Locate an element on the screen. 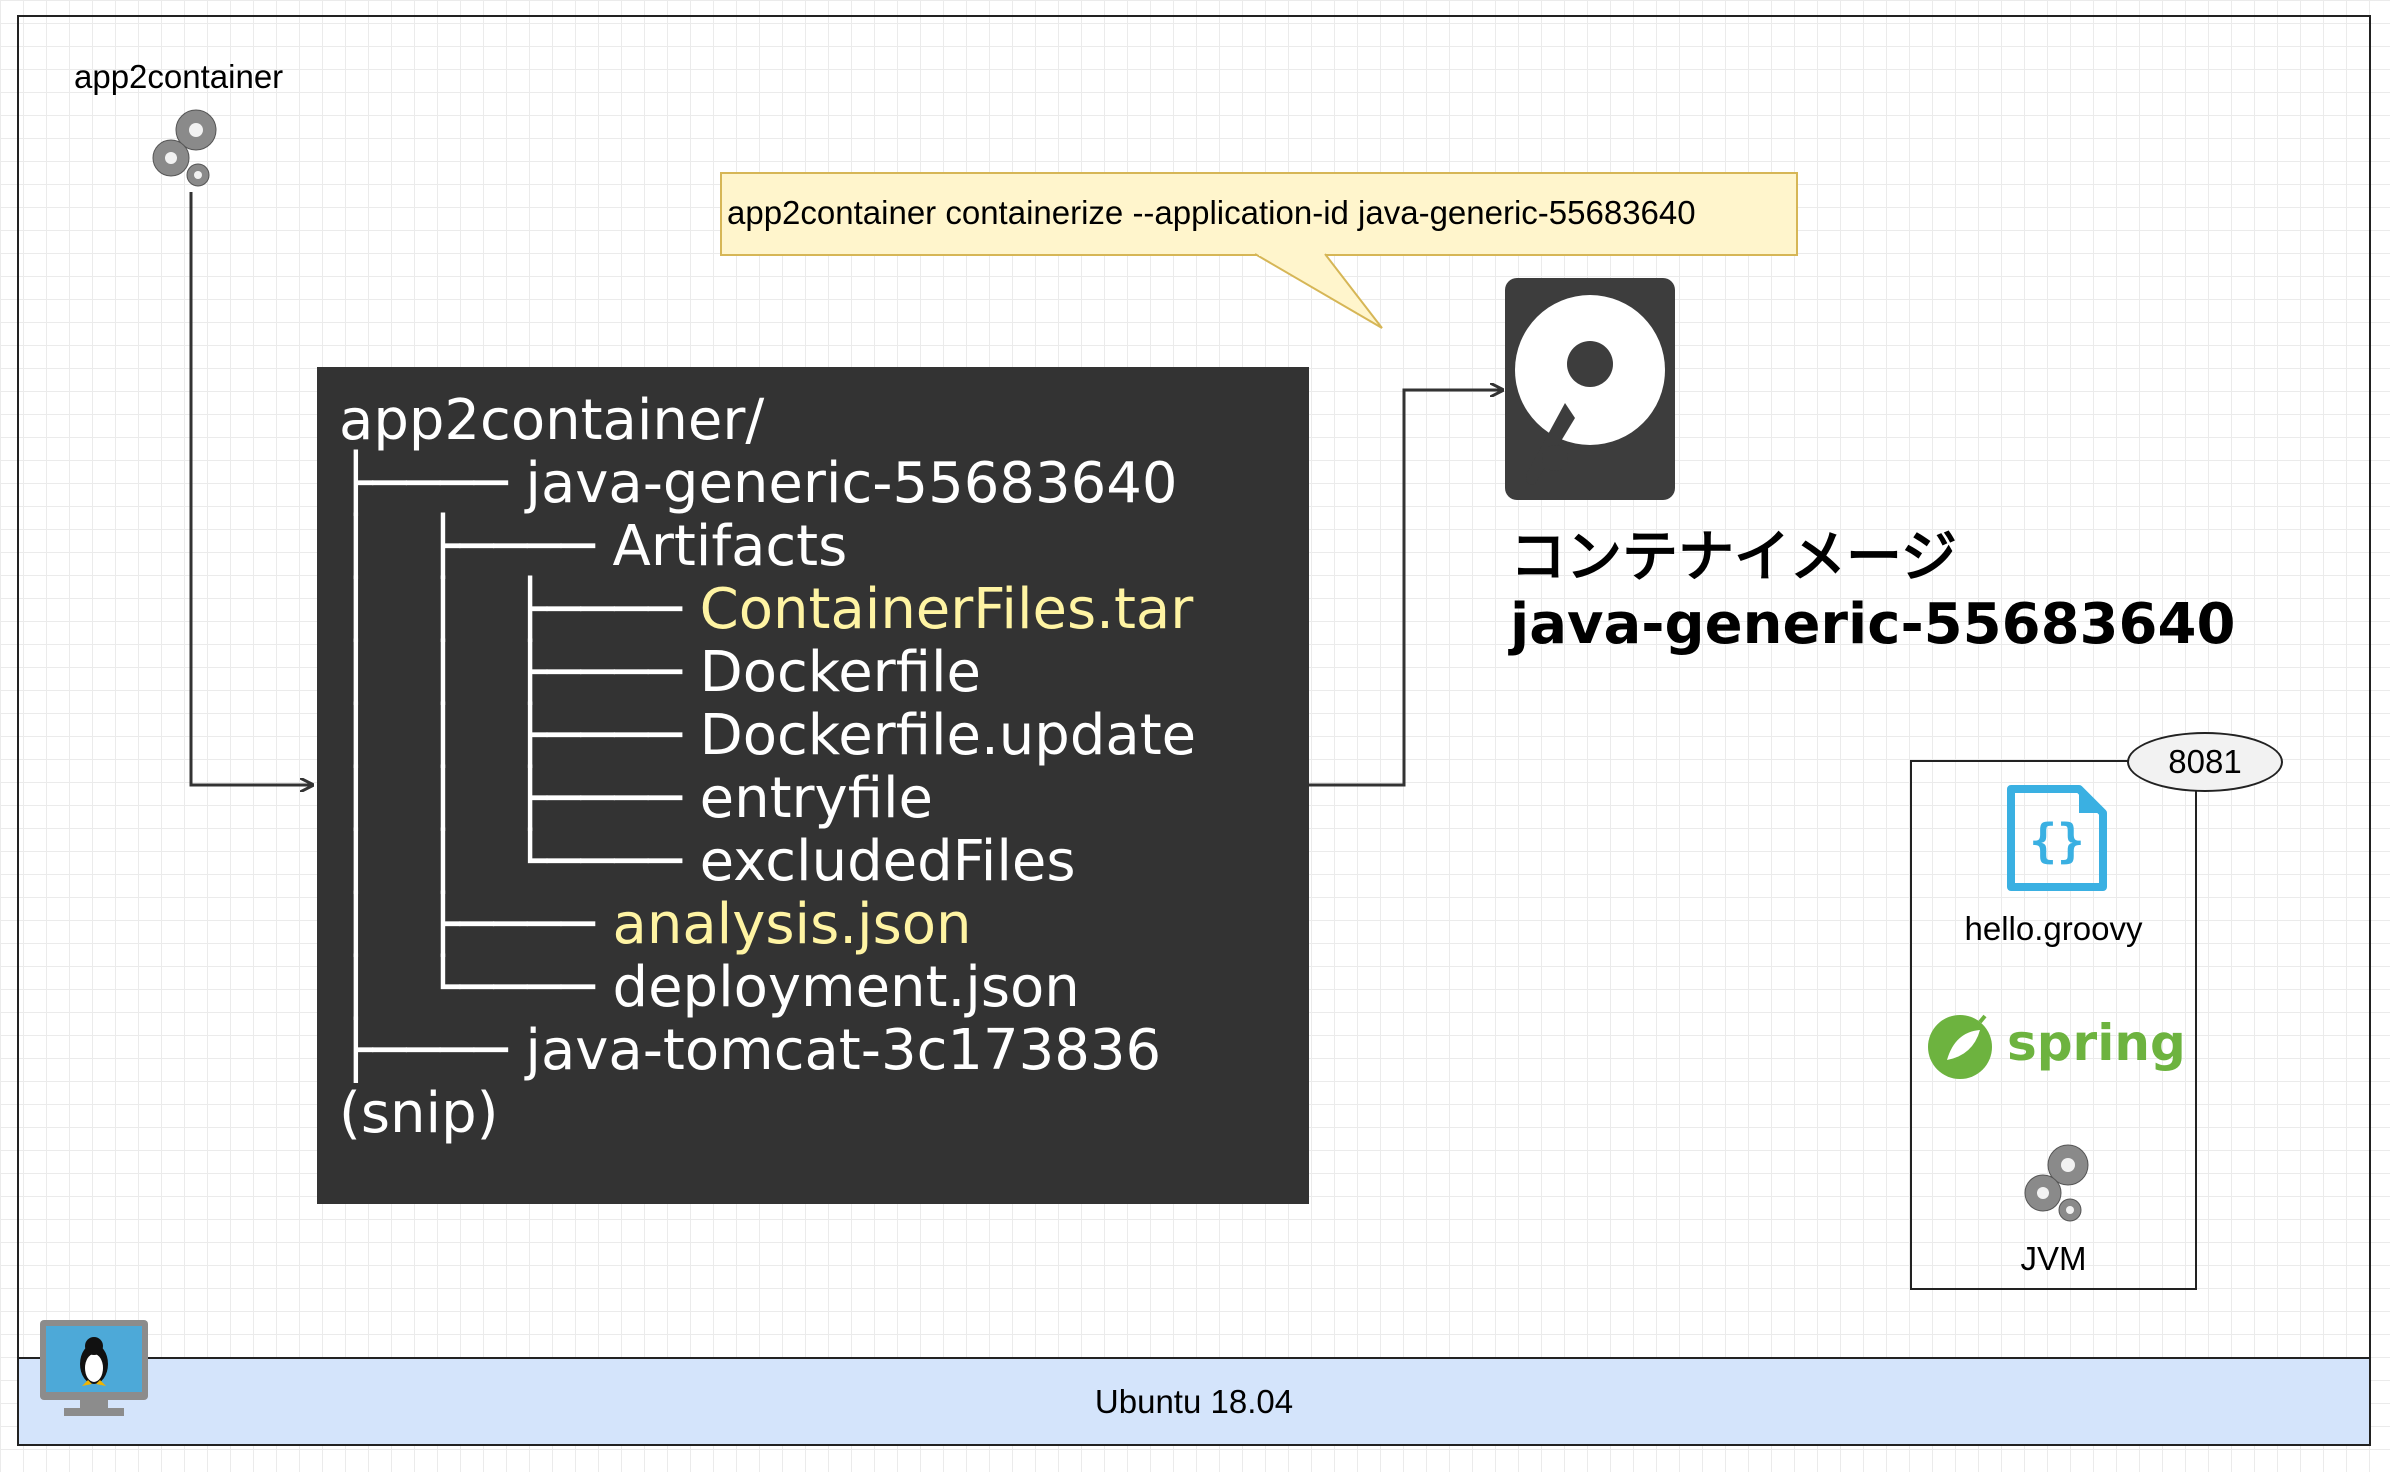 The width and height of the screenshot is (2390, 1472). tree-to-image-arrow is located at coordinates (1405, 588).